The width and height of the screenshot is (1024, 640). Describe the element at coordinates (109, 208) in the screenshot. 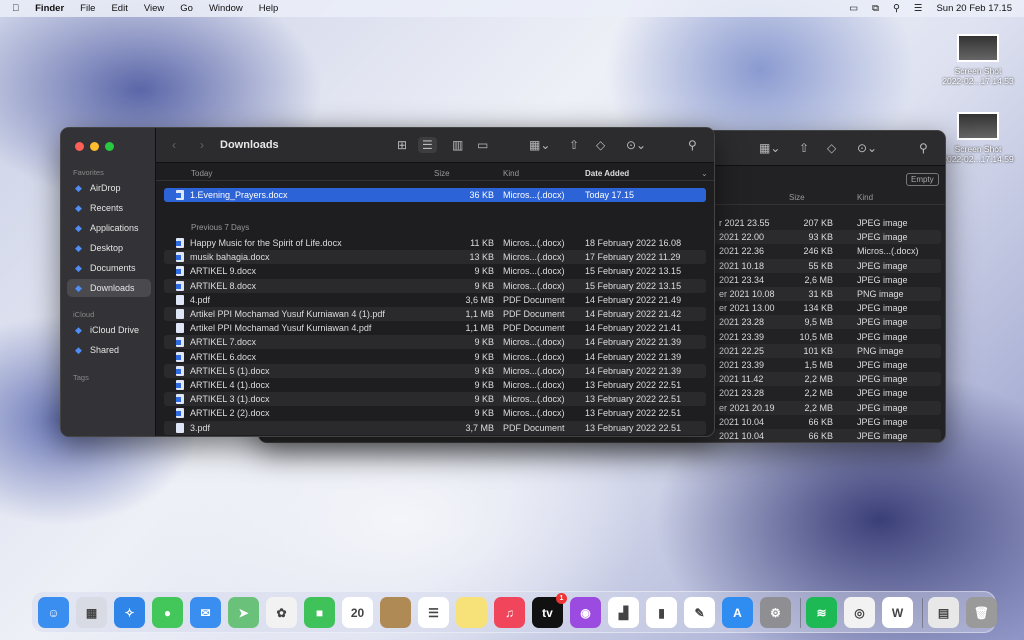

I see `sidebar-item-recents: ◆ Recents` at that location.